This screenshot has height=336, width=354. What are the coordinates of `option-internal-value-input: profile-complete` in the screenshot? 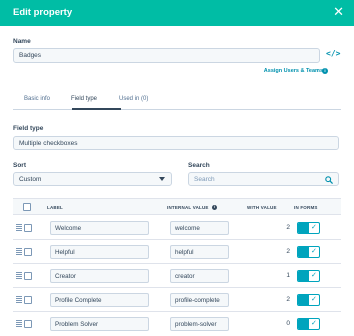 It's located at (199, 300).